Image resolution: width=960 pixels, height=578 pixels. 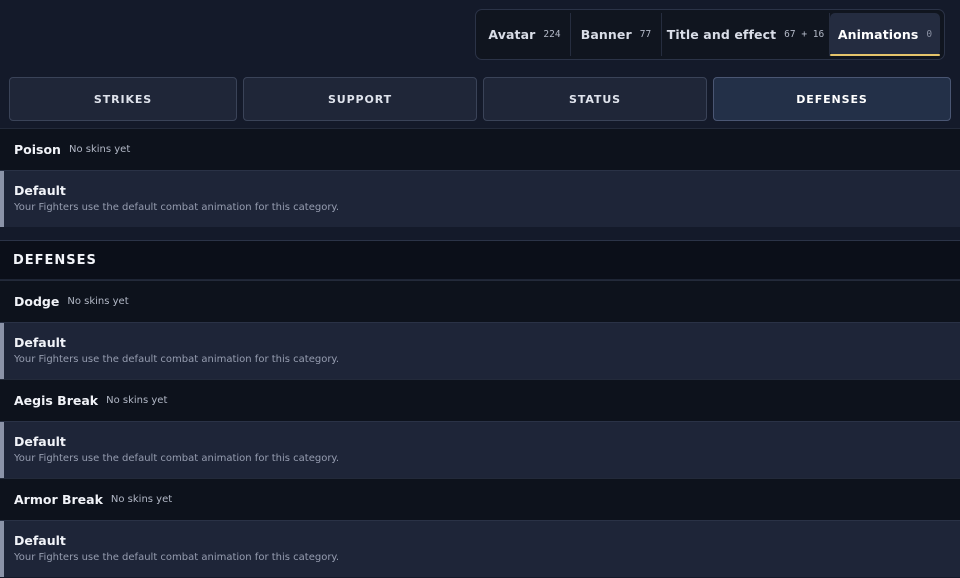 What do you see at coordinates (480, 400) in the screenshot?
I see `skin-group-header-aegis-break: Aegis Break No skins yet` at bounding box center [480, 400].